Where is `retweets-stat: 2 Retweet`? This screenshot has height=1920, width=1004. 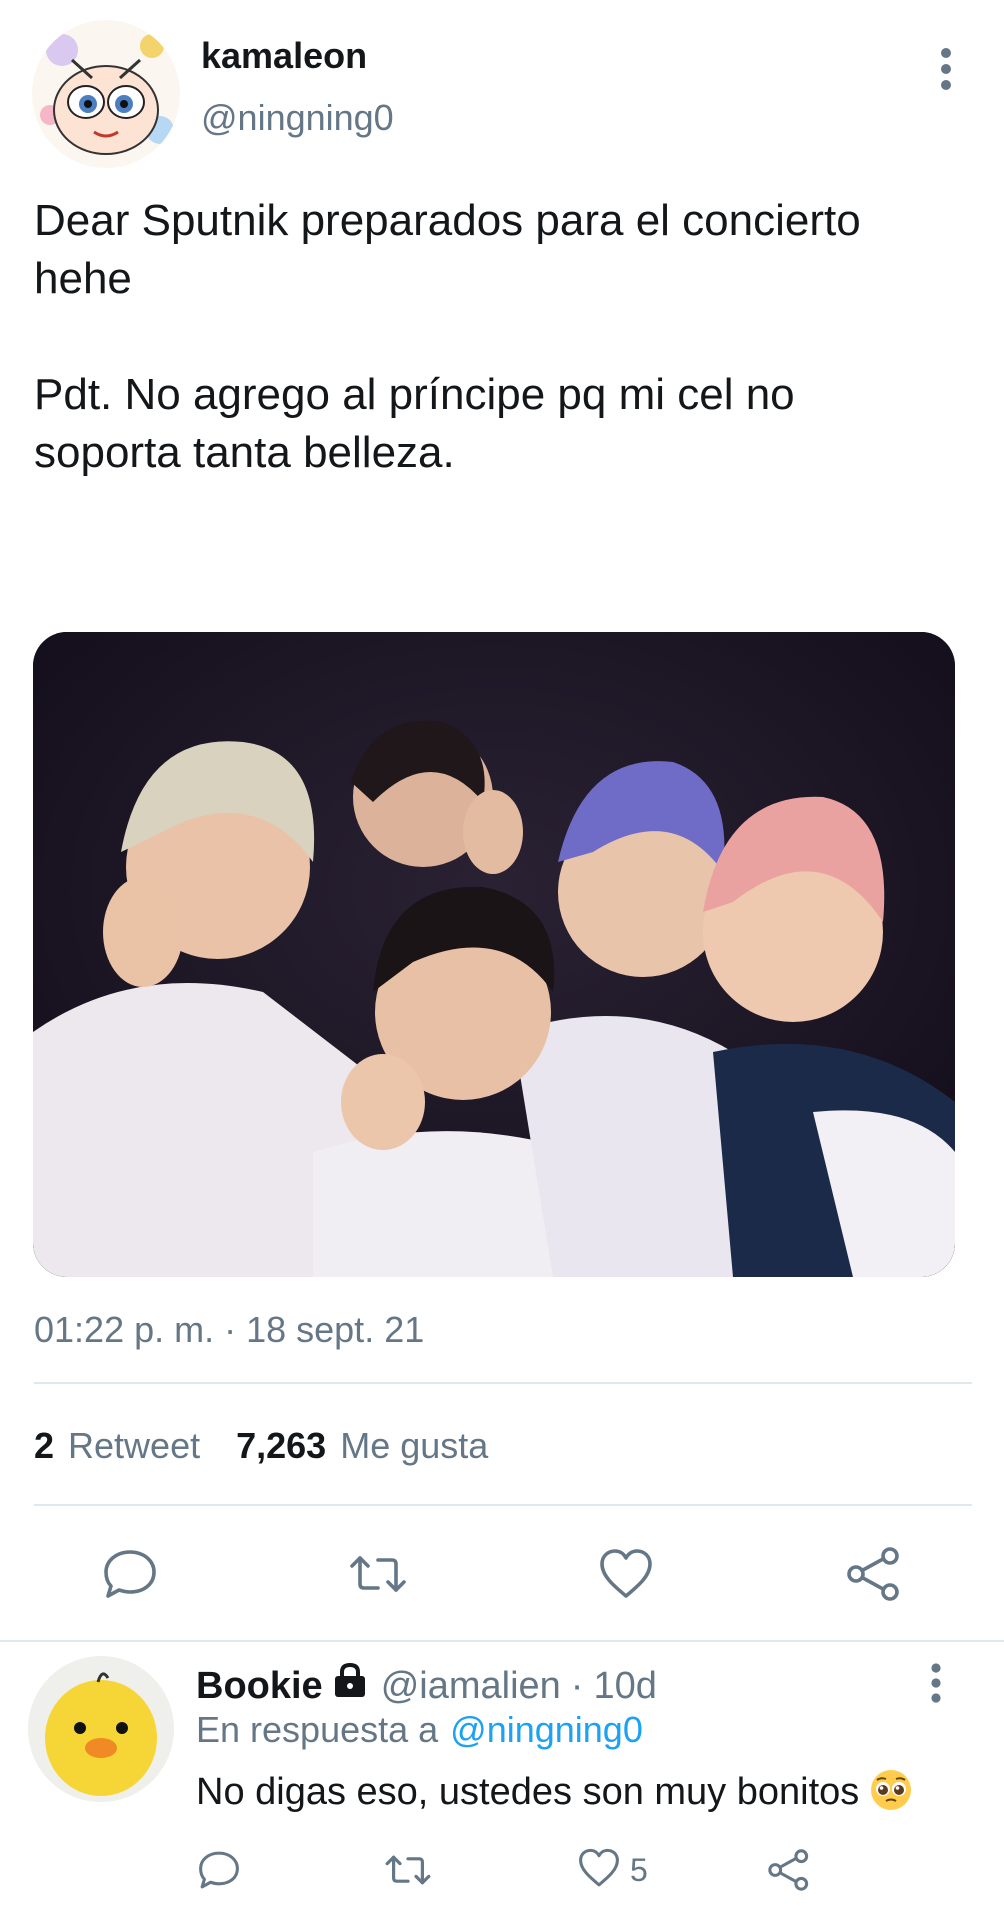
retweets-stat: 2 Retweet is located at coordinates (117, 1446).